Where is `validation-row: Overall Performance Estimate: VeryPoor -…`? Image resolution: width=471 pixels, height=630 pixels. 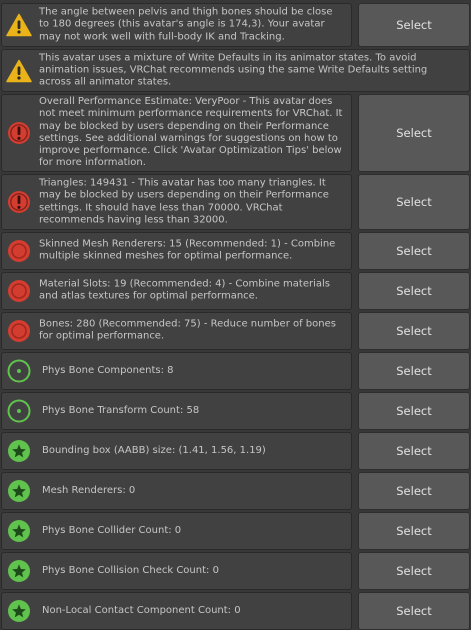
validation-row: Overall Performance Estimate: VeryPoor -… is located at coordinates (235, 133).